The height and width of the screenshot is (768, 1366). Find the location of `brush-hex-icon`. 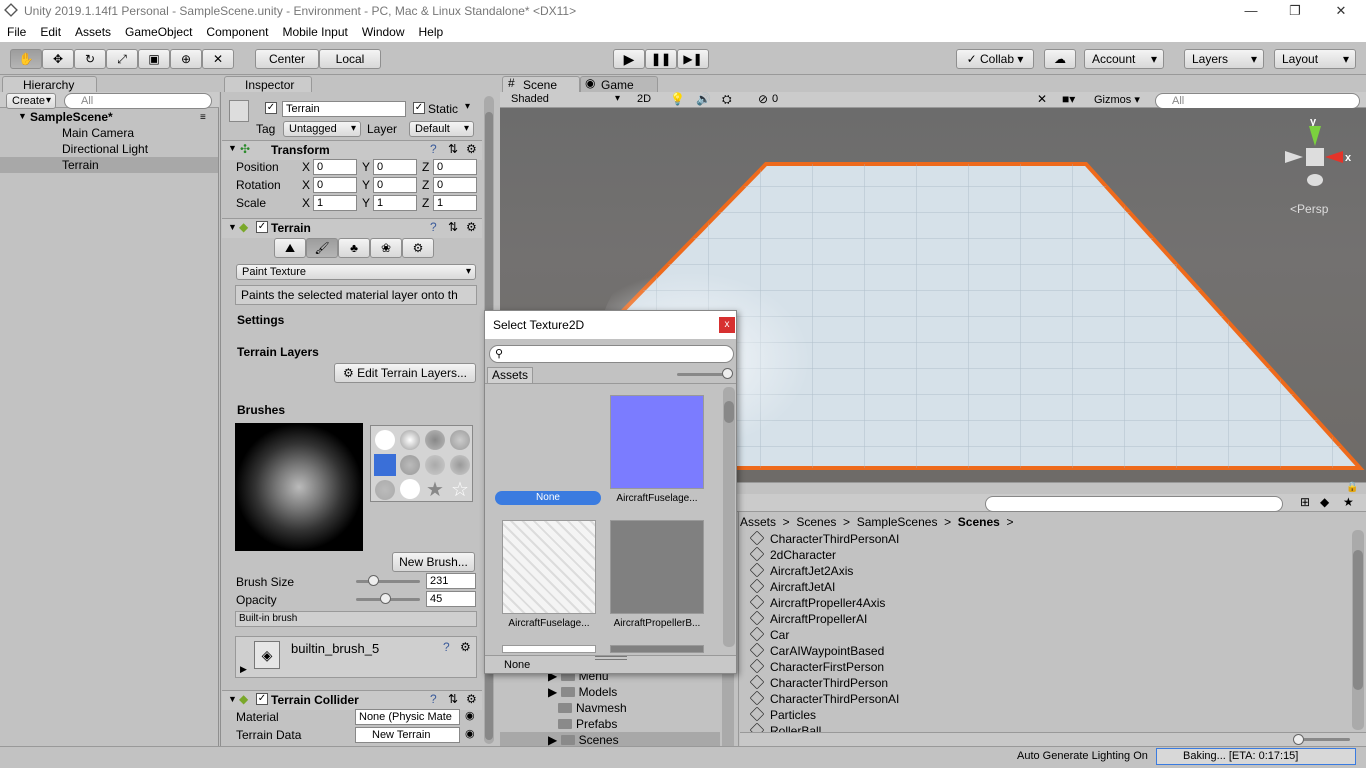

brush-hex-icon is located at coordinates (410, 489).